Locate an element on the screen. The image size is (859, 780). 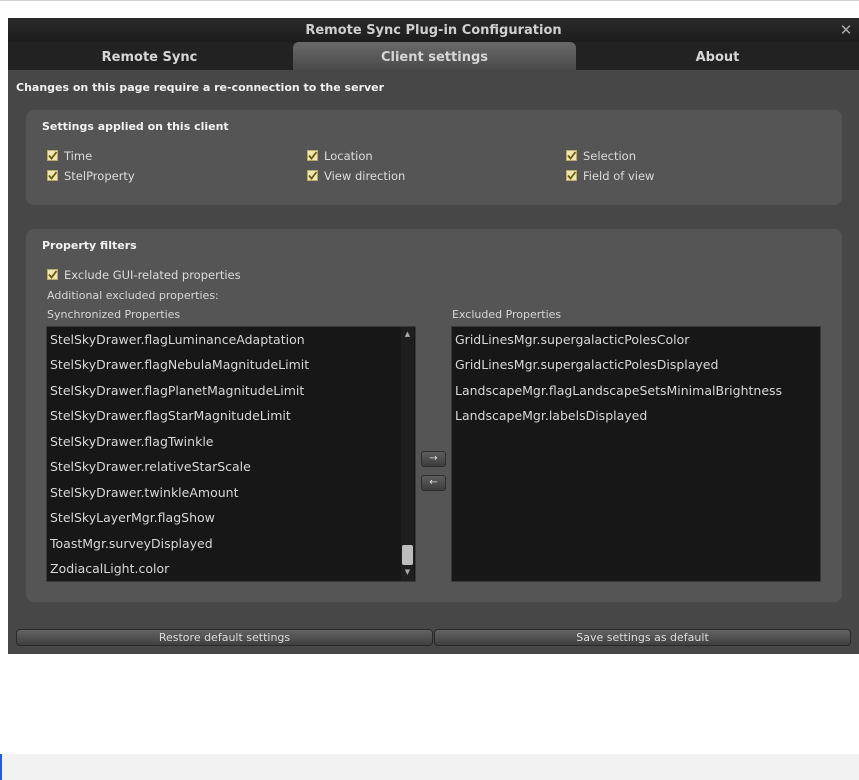
checkbox-label: StelProperty is located at coordinates (99, 176).